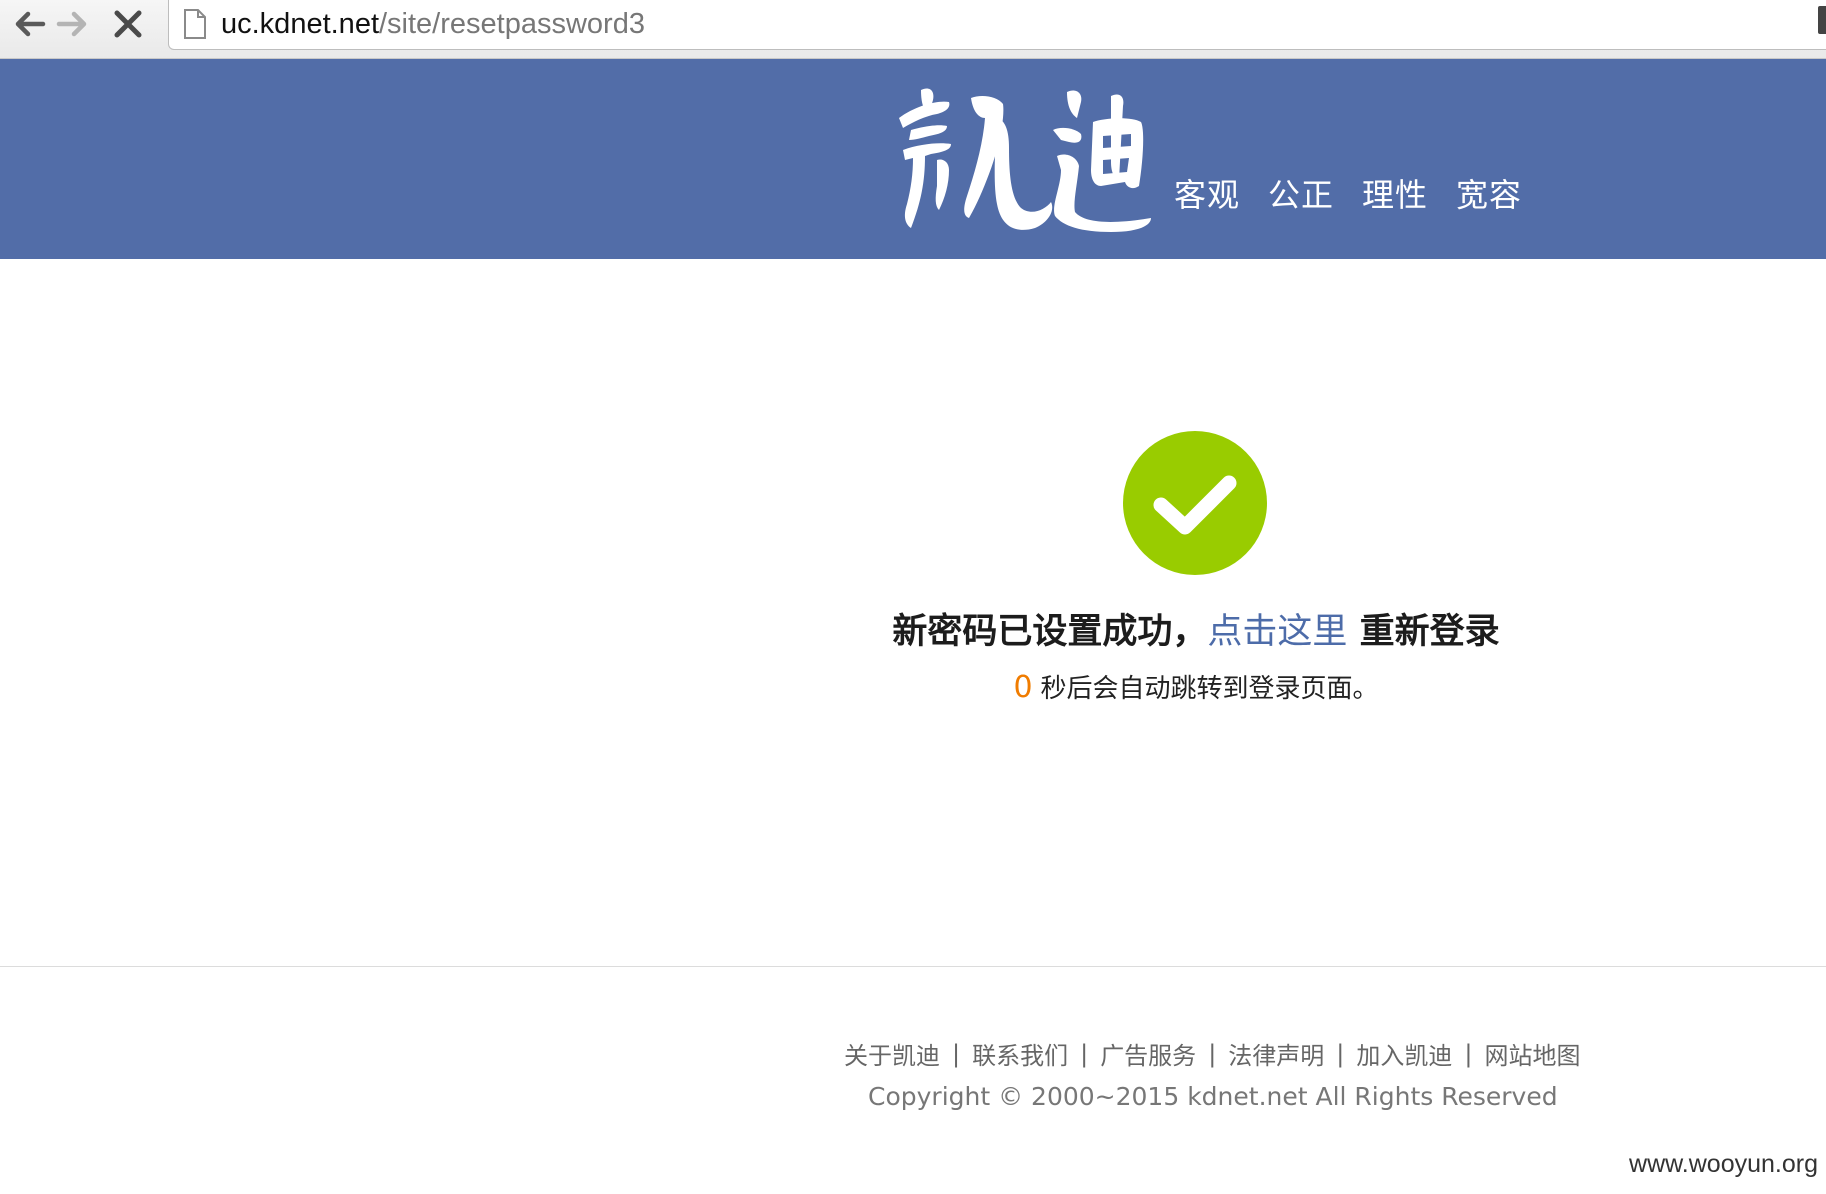 The height and width of the screenshot is (1194, 1826). What do you see at coordinates (1276, 1053) in the screenshot?
I see `footer-link-legal: 法律声明` at bounding box center [1276, 1053].